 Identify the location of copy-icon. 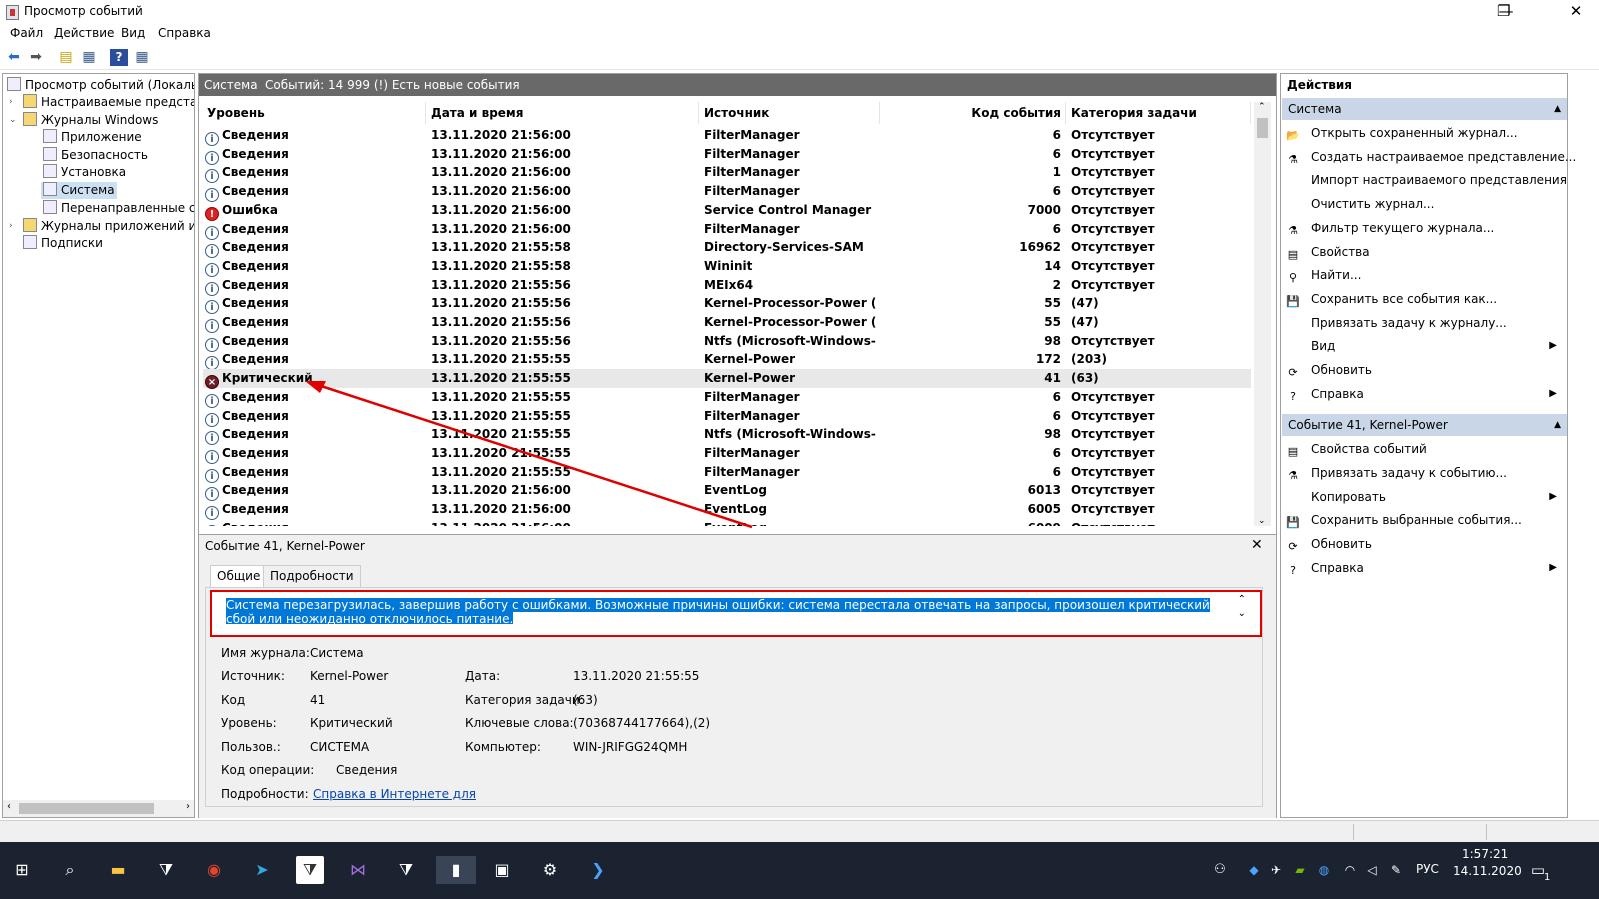
(1293, 496).